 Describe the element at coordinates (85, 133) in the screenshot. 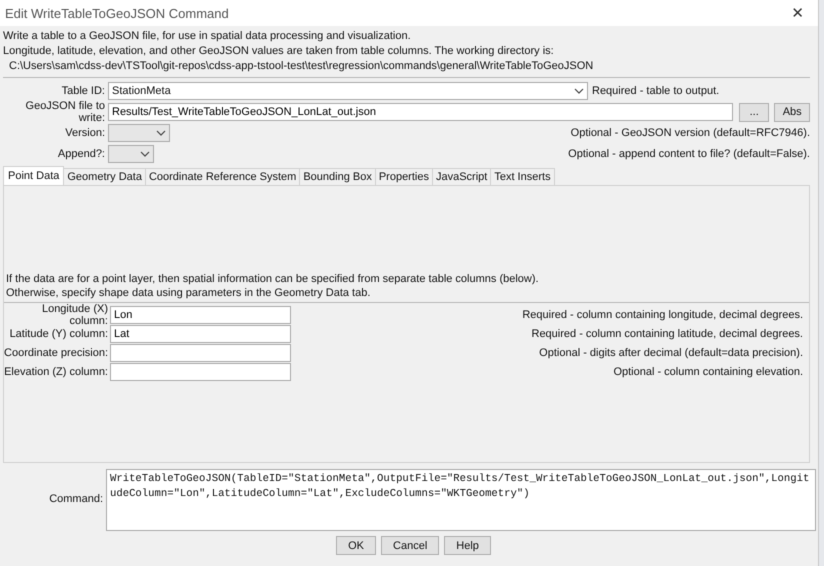

I see `field-label: Version:` at that location.